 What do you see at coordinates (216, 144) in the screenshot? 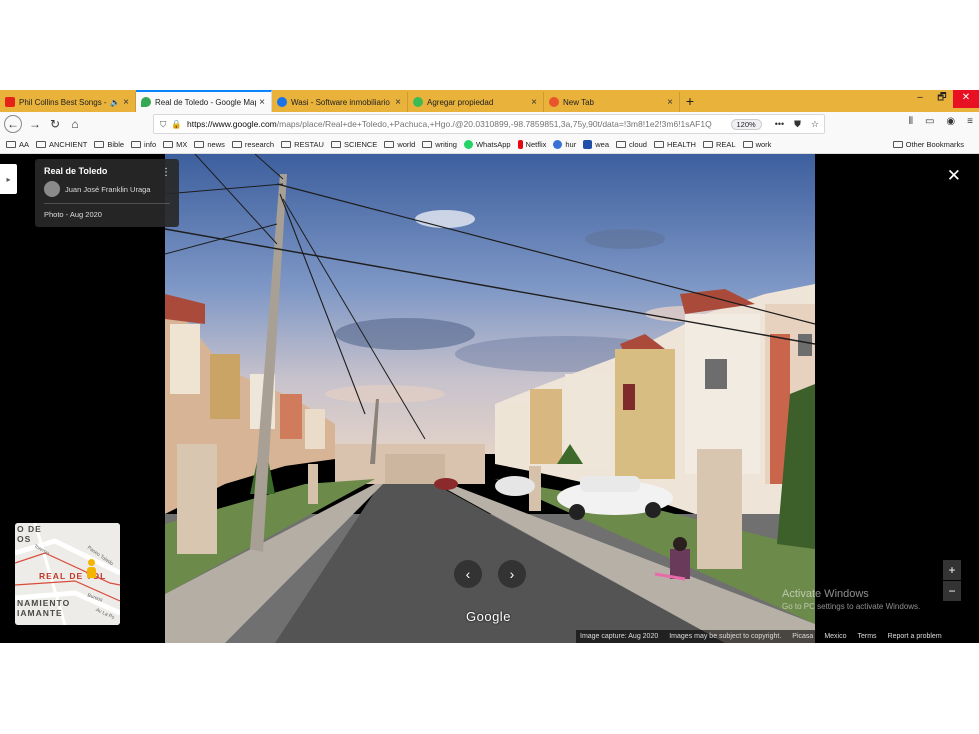
I see `bookmark-label: news` at bounding box center [216, 144].